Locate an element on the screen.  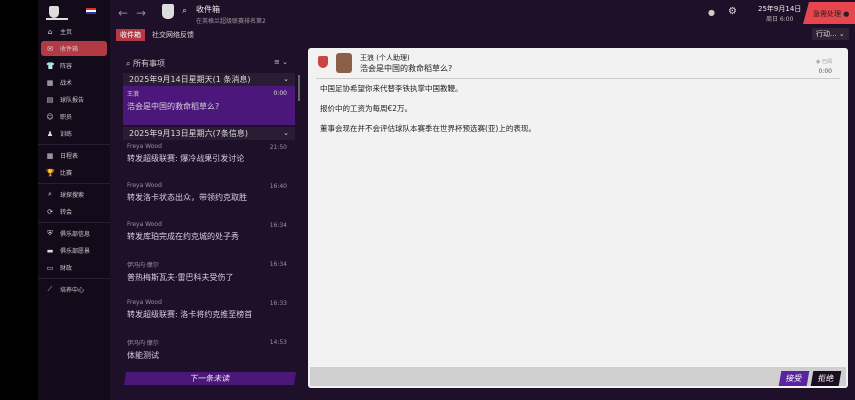
sidebar-item-4: ▤ 球队报告 is located at coordinates (74, 99).